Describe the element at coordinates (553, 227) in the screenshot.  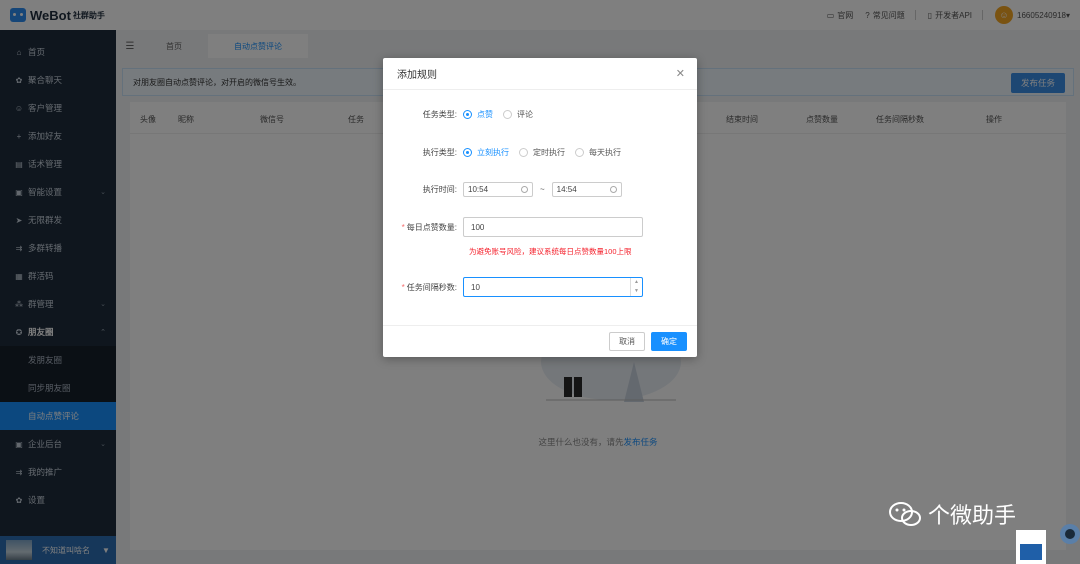
I see `daily-likes-input: 100` at that location.